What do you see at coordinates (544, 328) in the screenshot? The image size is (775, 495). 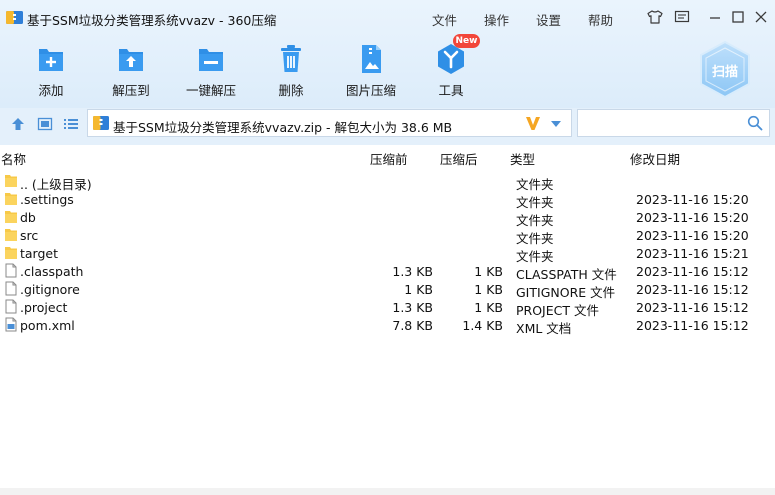 I see `file-type: XML 文档` at bounding box center [544, 328].